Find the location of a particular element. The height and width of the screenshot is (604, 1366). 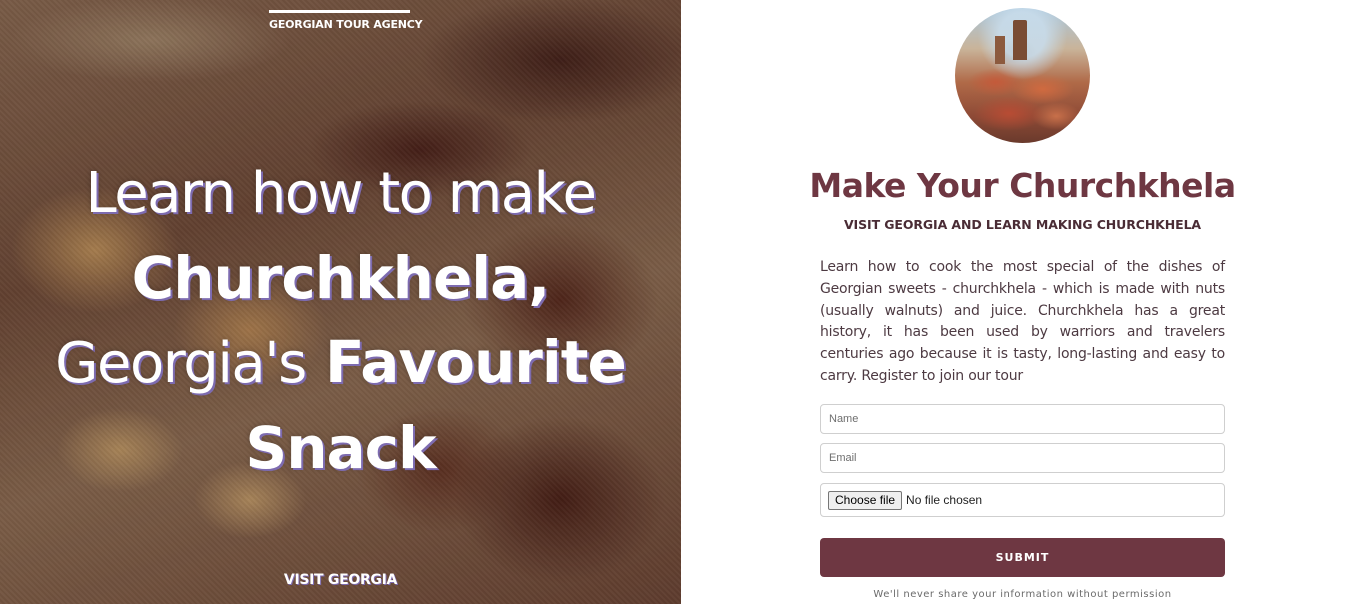

submit-button: SUBMIT is located at coordinates (1022, 557).